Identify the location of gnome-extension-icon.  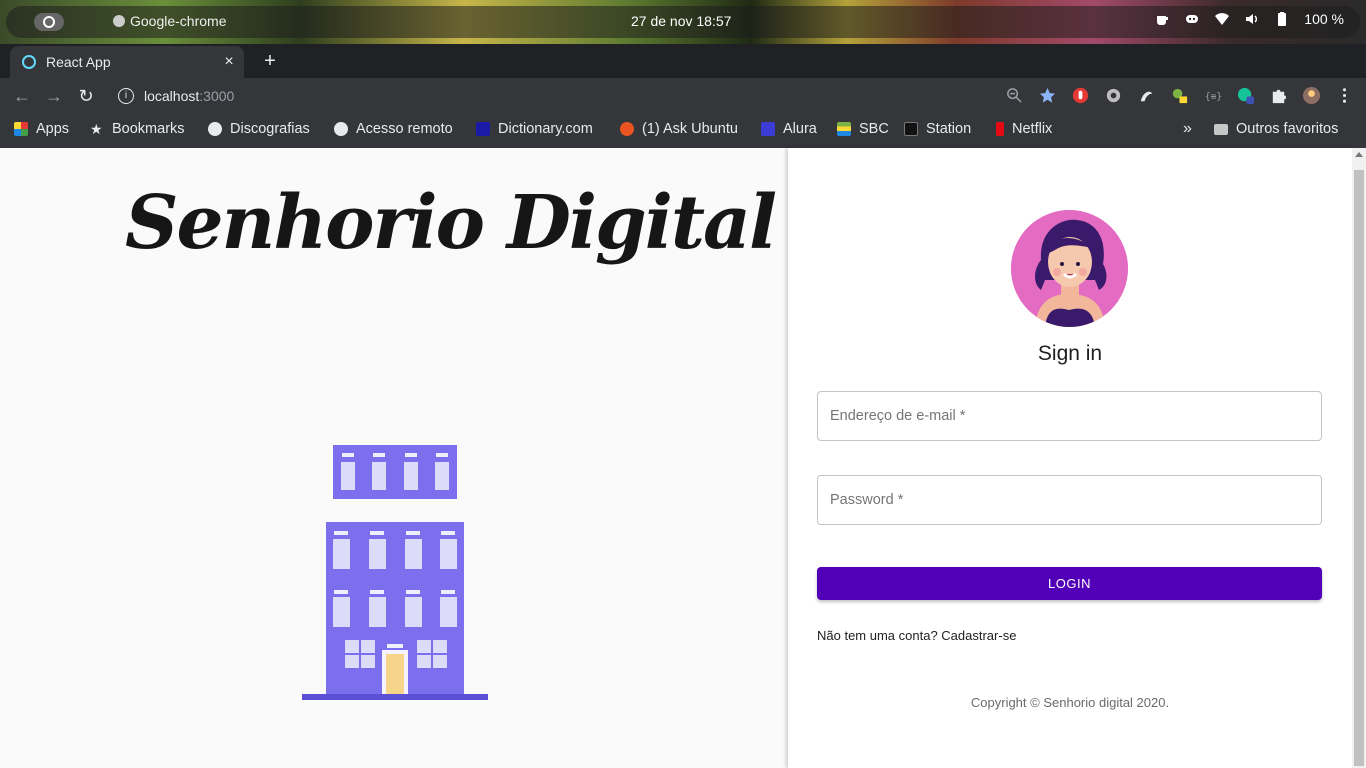
(1146, 95).